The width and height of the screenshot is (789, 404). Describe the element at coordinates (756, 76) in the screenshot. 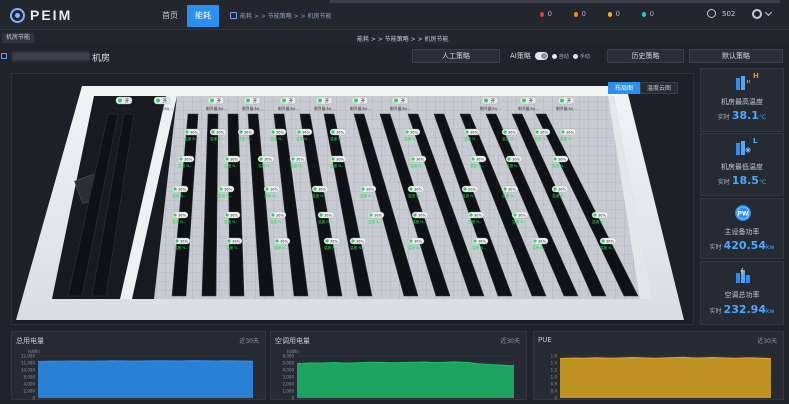

I see `stat-max-temp-letter: H` at that location.